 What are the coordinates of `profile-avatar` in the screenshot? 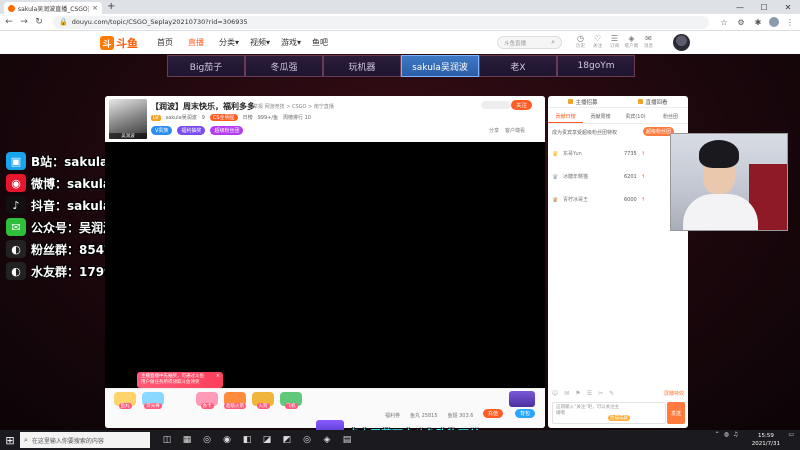 It's located at (774, 22).